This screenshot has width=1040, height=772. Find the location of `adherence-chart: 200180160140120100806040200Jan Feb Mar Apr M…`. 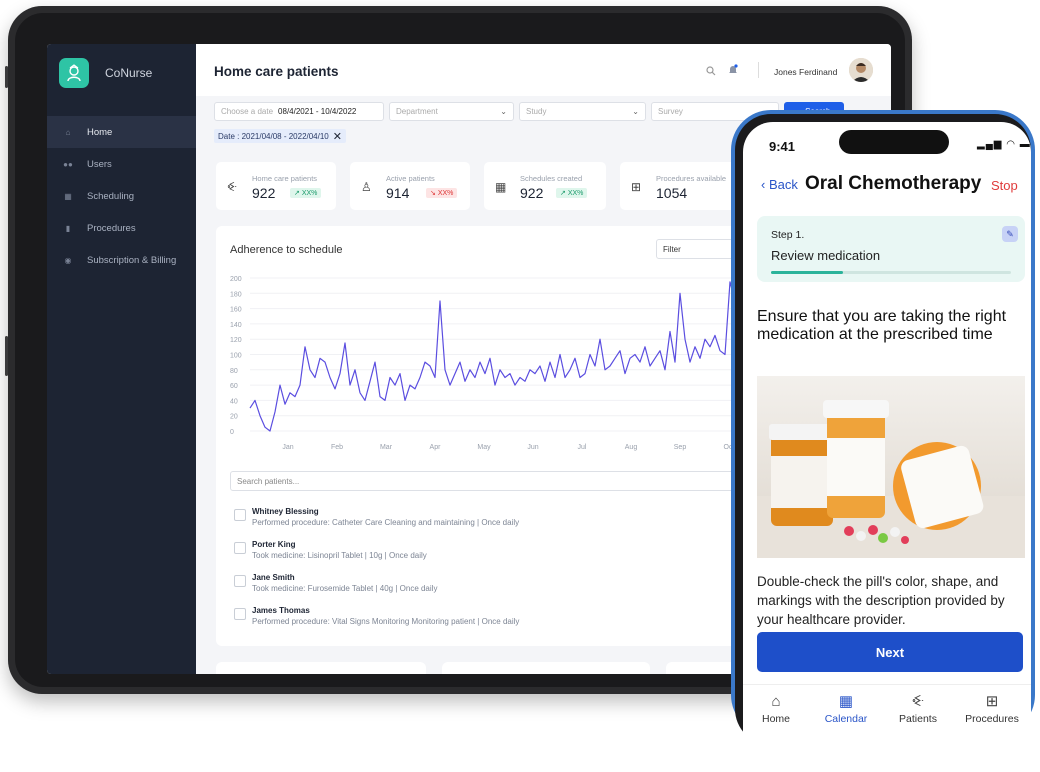

adherence-chart: 200180160140120100806040200Jan Feb Mar Apr M… is located at coordinates (518, 363).